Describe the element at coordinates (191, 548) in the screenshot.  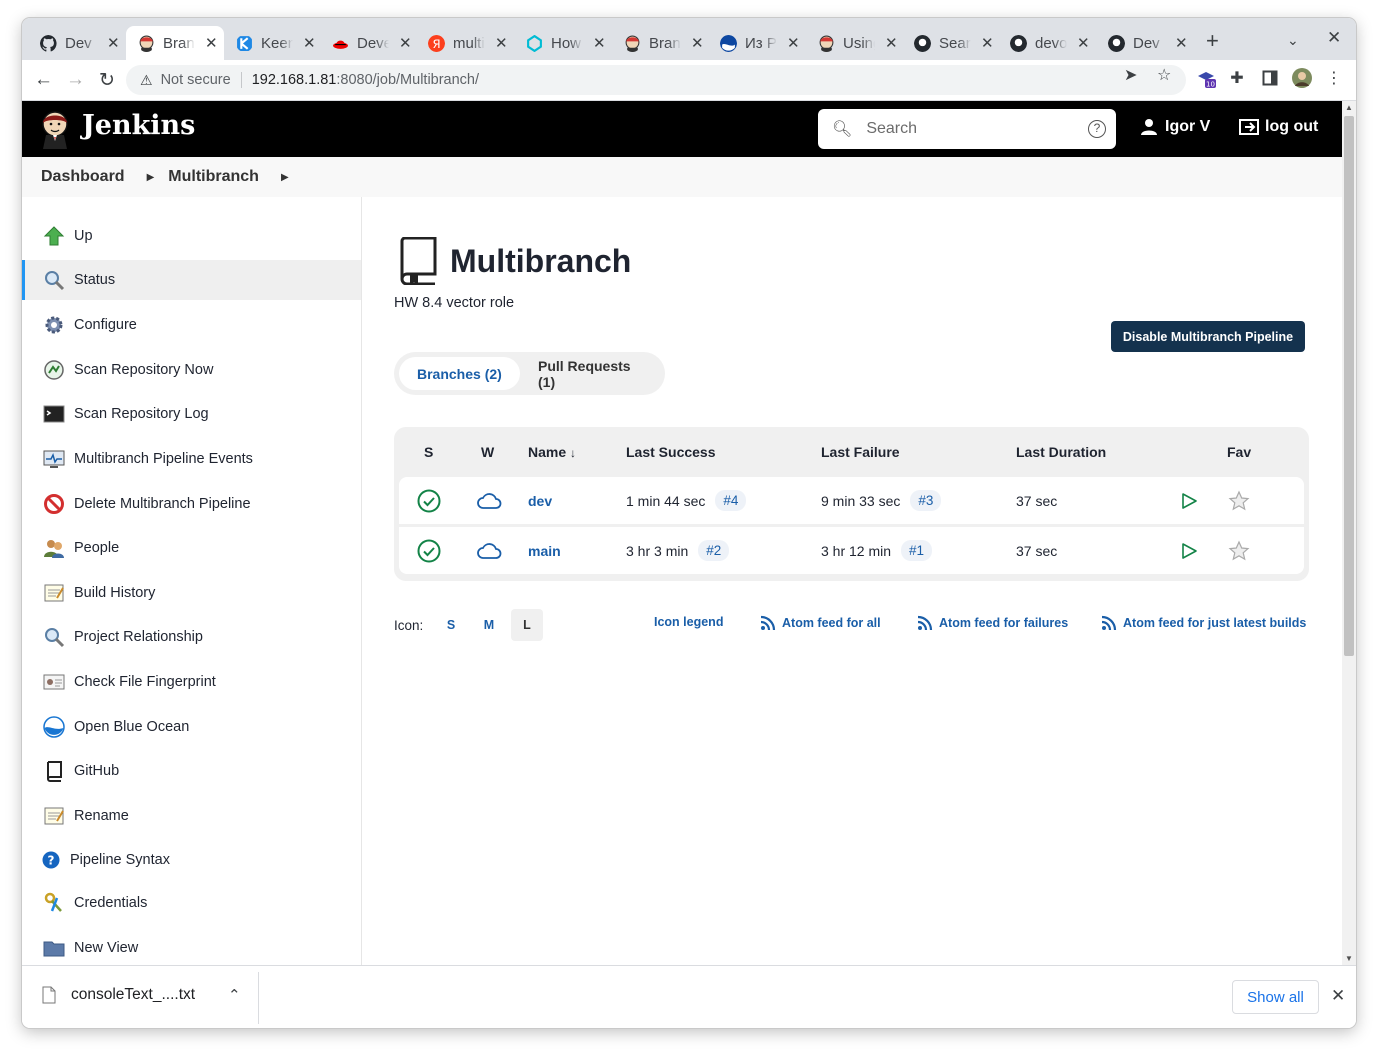
I see `sidebar-item-people: People` at that location.